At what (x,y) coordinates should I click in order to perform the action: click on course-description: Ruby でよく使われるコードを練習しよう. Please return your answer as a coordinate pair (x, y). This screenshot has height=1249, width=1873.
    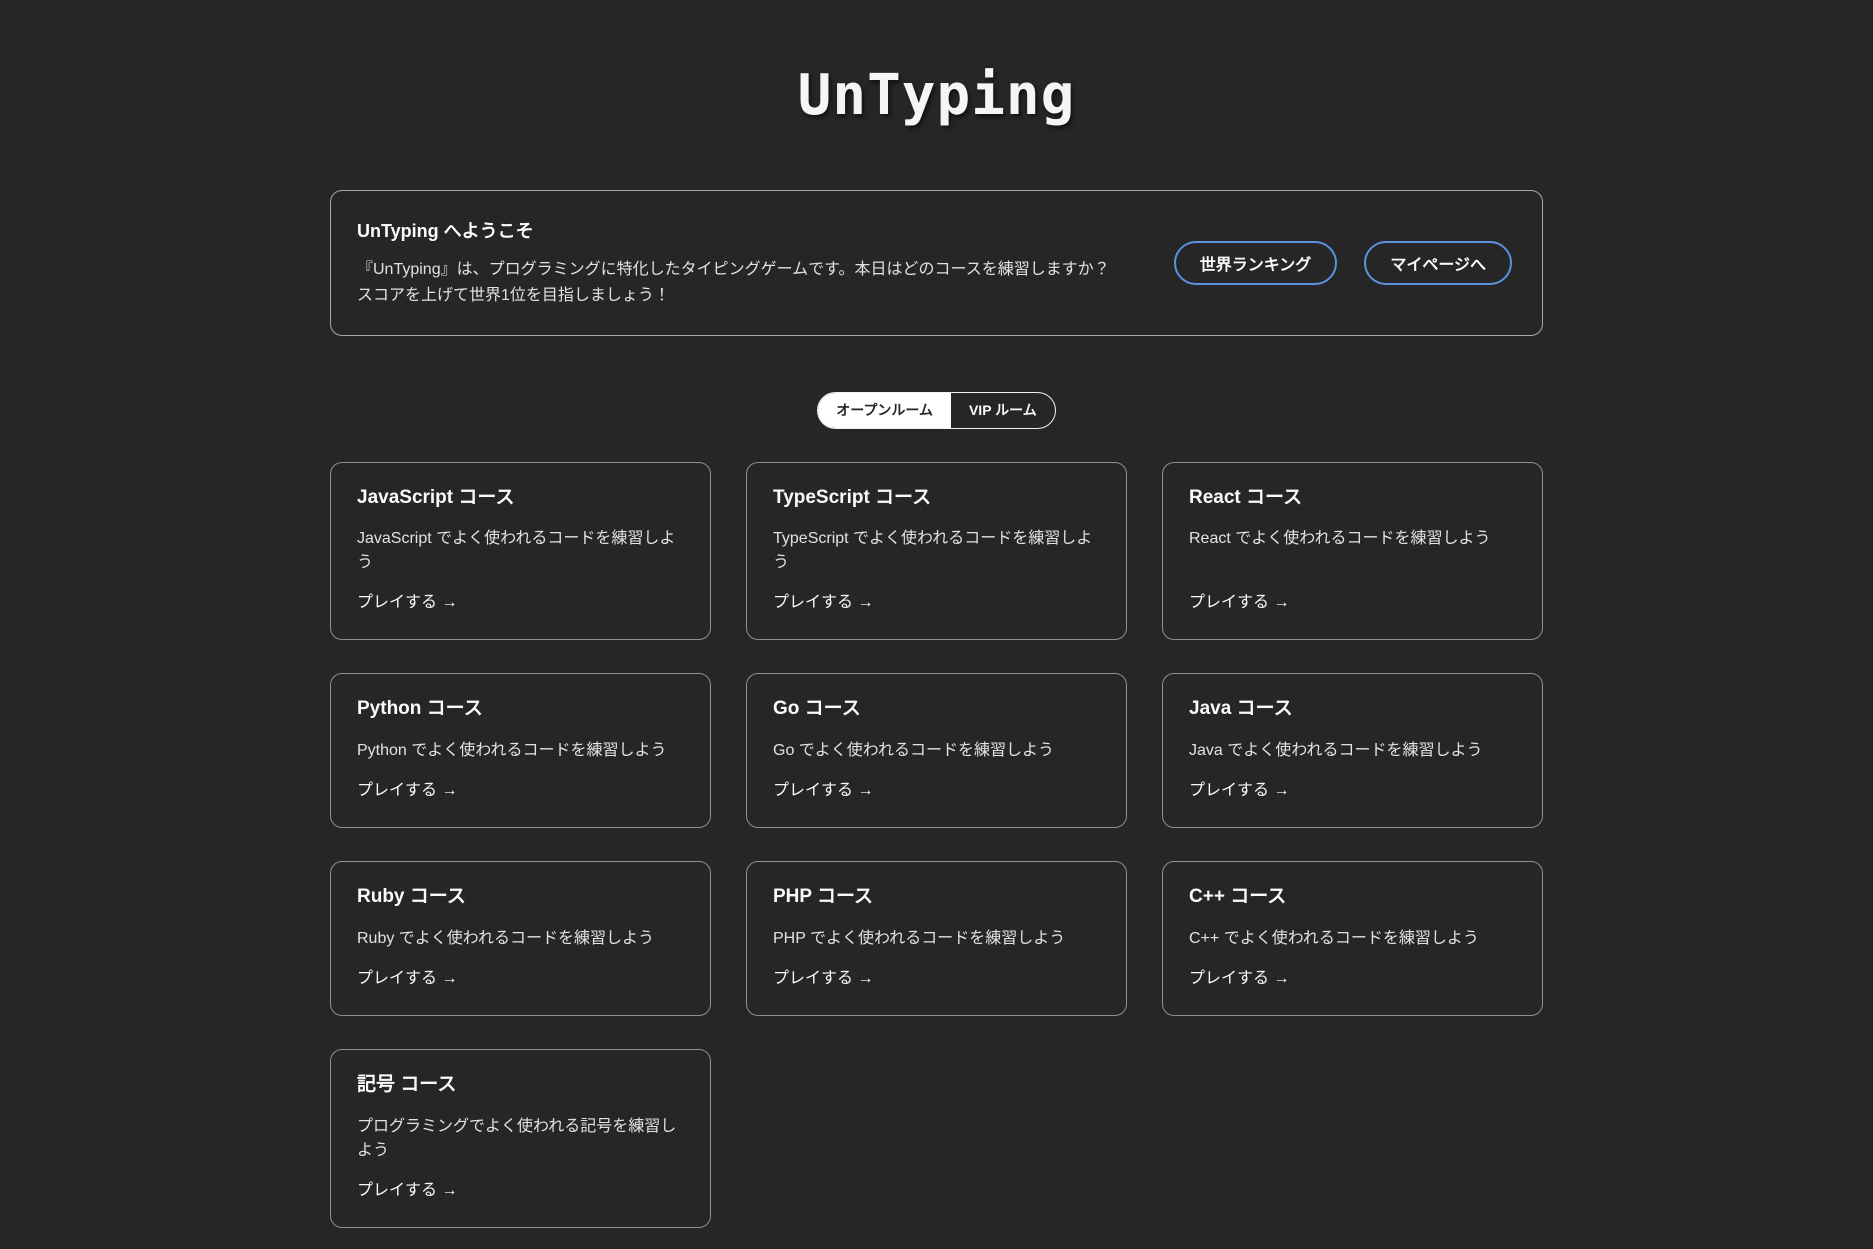
    Looking at the image, I should click on (505, 938).